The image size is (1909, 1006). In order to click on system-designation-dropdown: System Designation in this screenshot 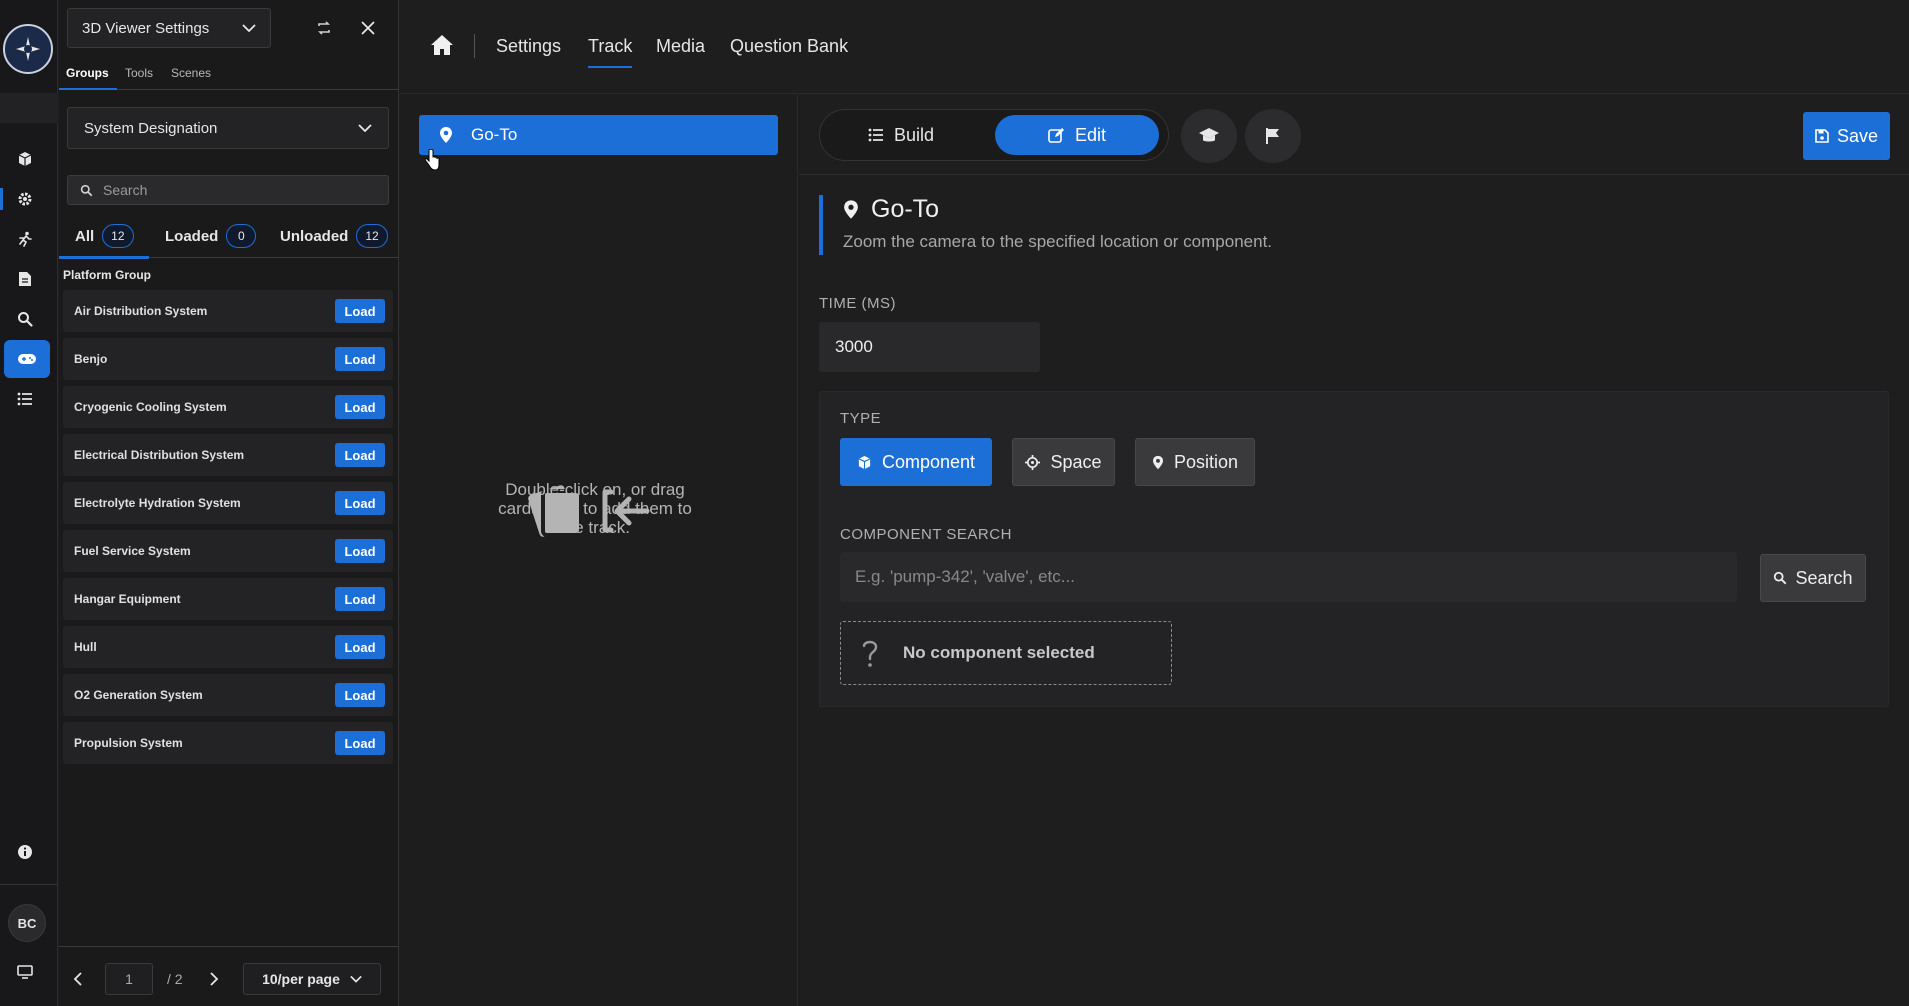, I will do `click(228, 128)`.